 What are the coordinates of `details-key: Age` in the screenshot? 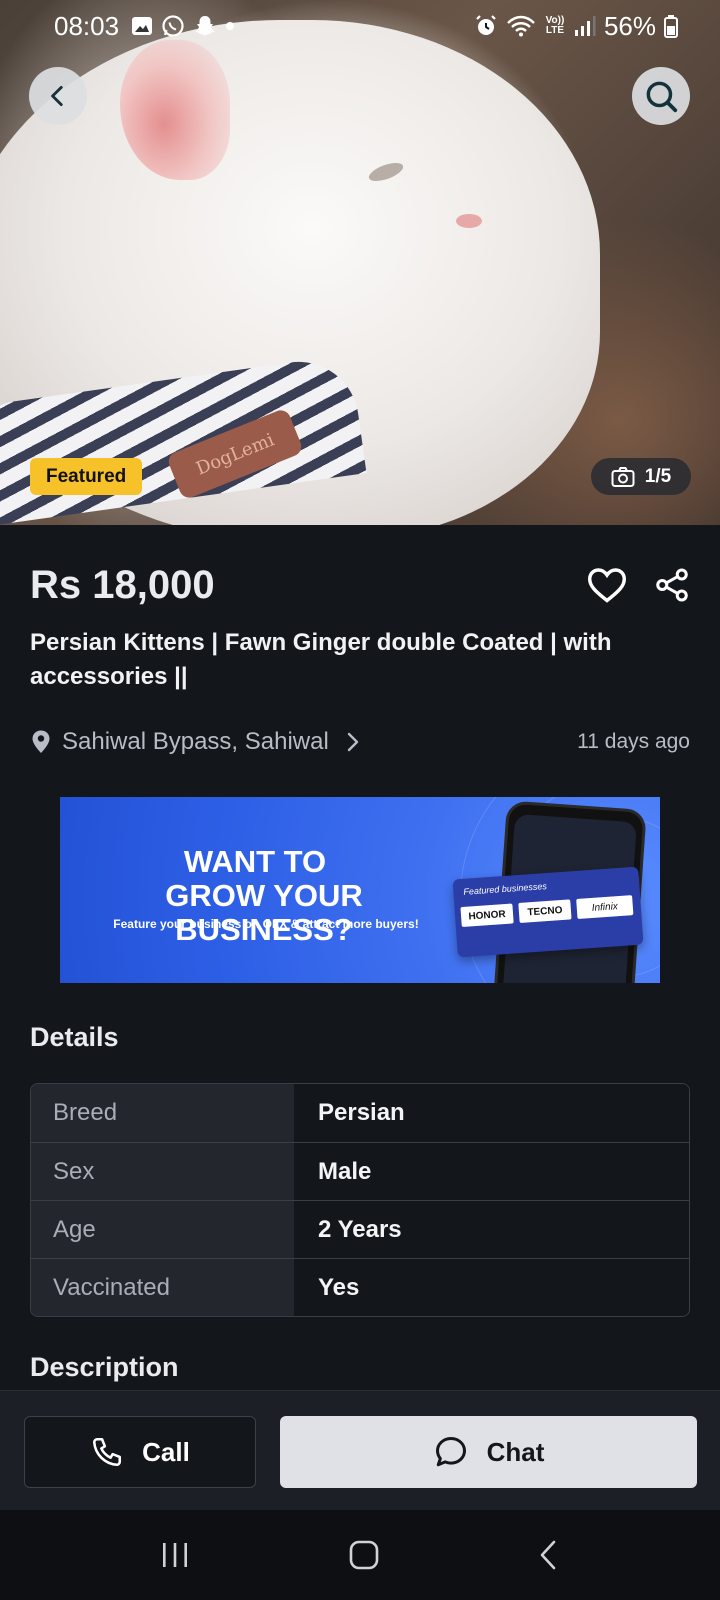 It's located at (162, 1229).